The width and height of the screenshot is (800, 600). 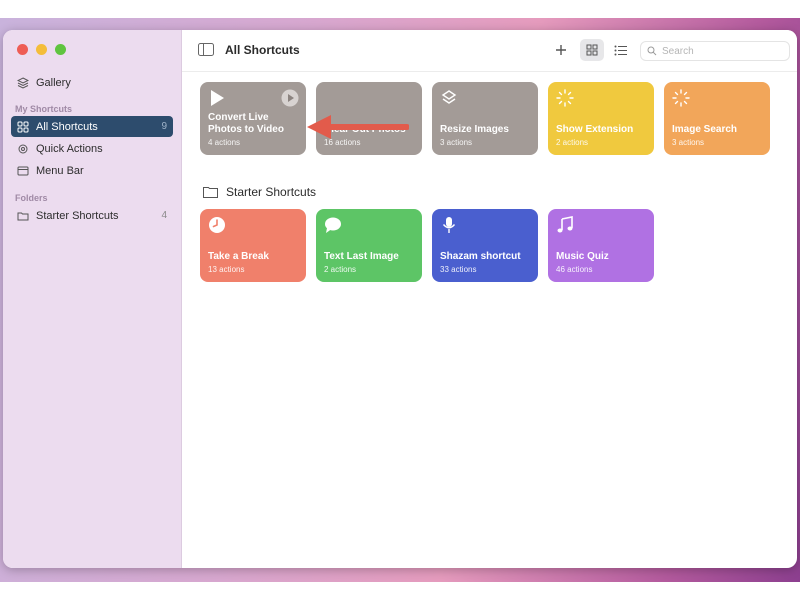 What do you see at coordinates (485, 245) in the screenshot?
I see `shortcut-card-shazam-shortcut: Shazam shortcut 33 actions` at bounding box center [485, 245].